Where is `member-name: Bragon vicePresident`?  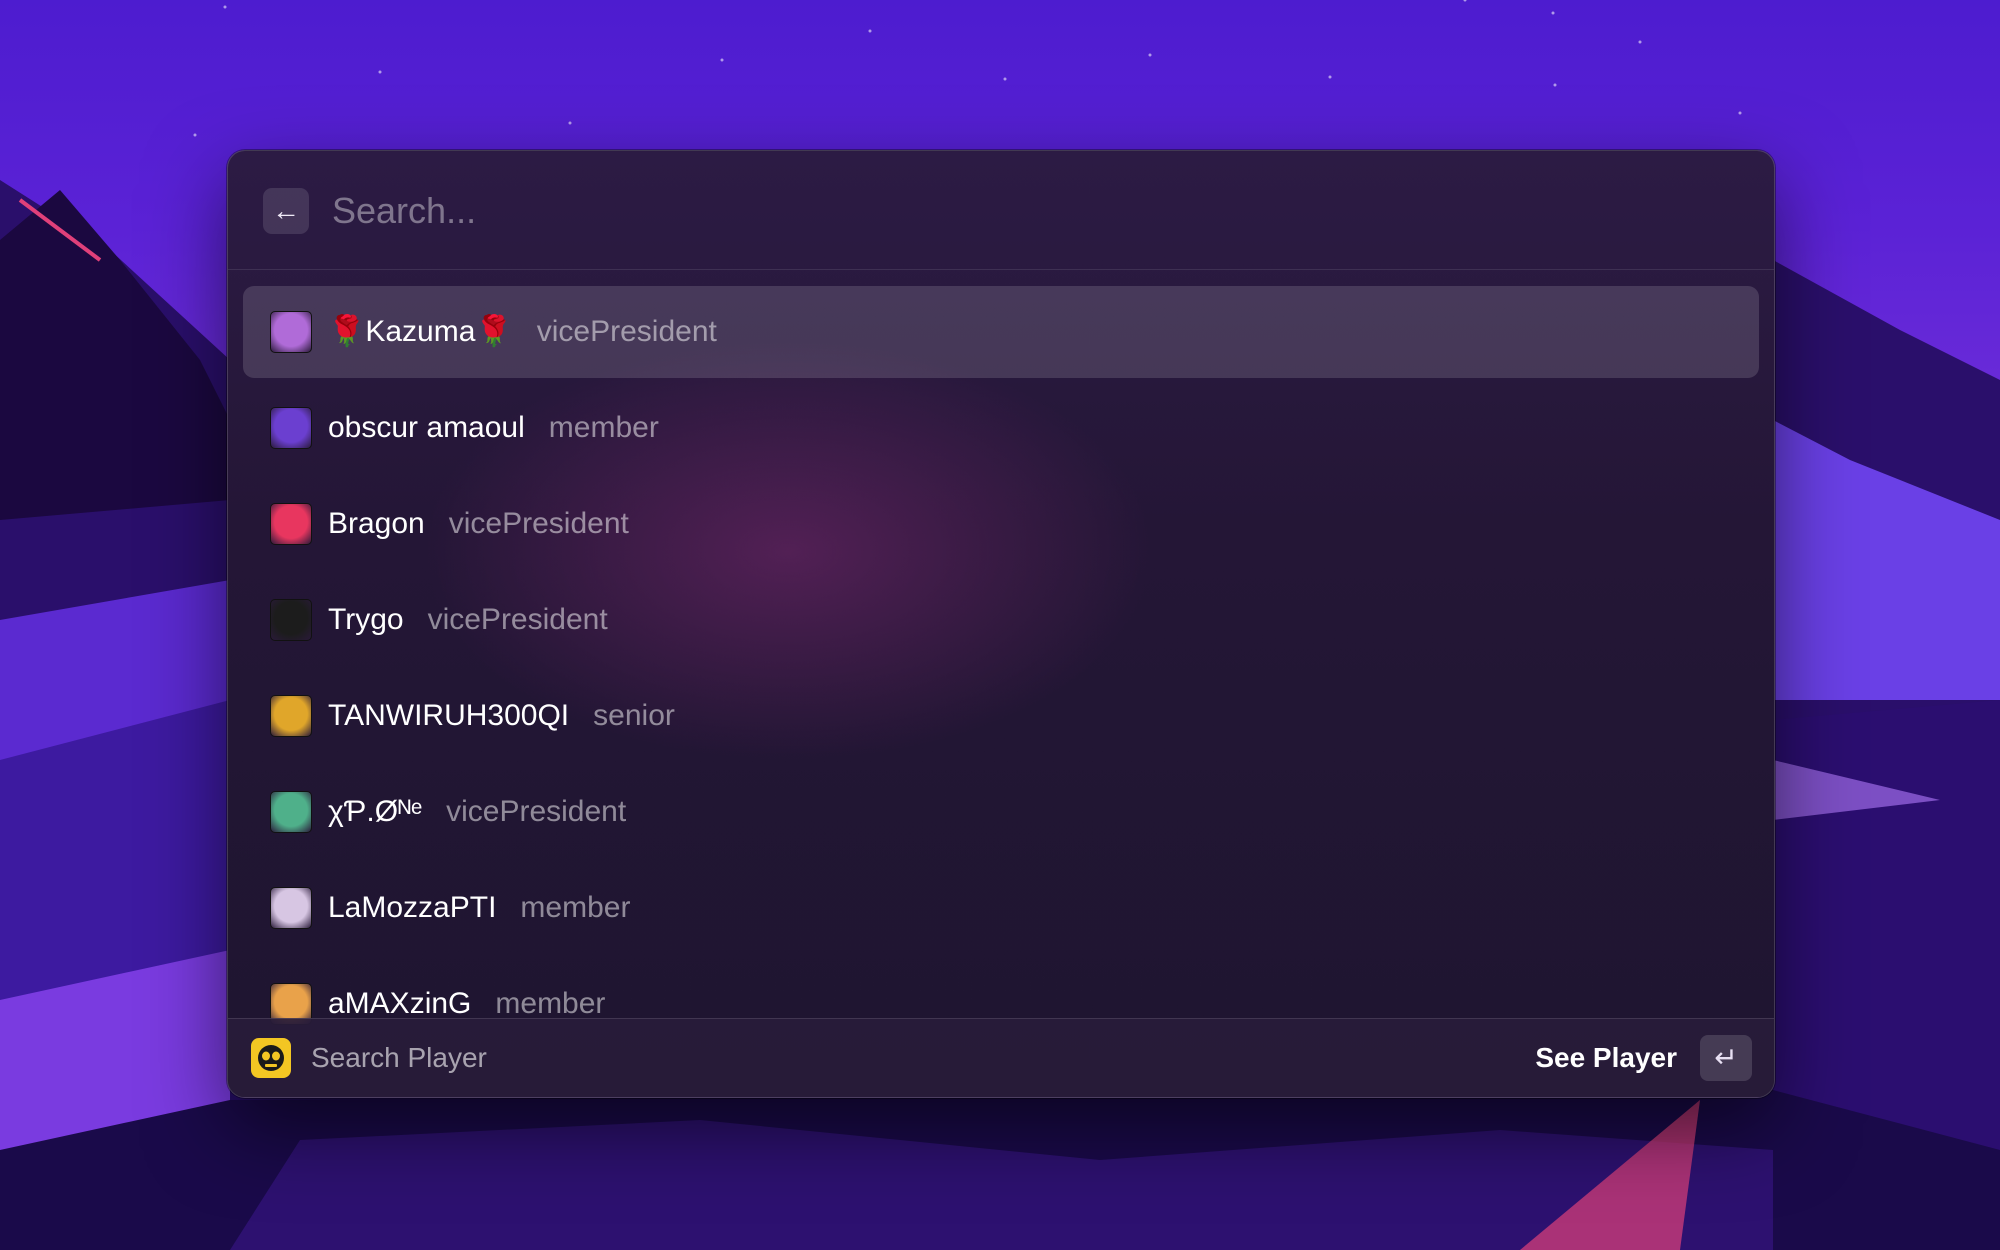
member-name: Bragon vicePresident is located at coordinates (478, 524).